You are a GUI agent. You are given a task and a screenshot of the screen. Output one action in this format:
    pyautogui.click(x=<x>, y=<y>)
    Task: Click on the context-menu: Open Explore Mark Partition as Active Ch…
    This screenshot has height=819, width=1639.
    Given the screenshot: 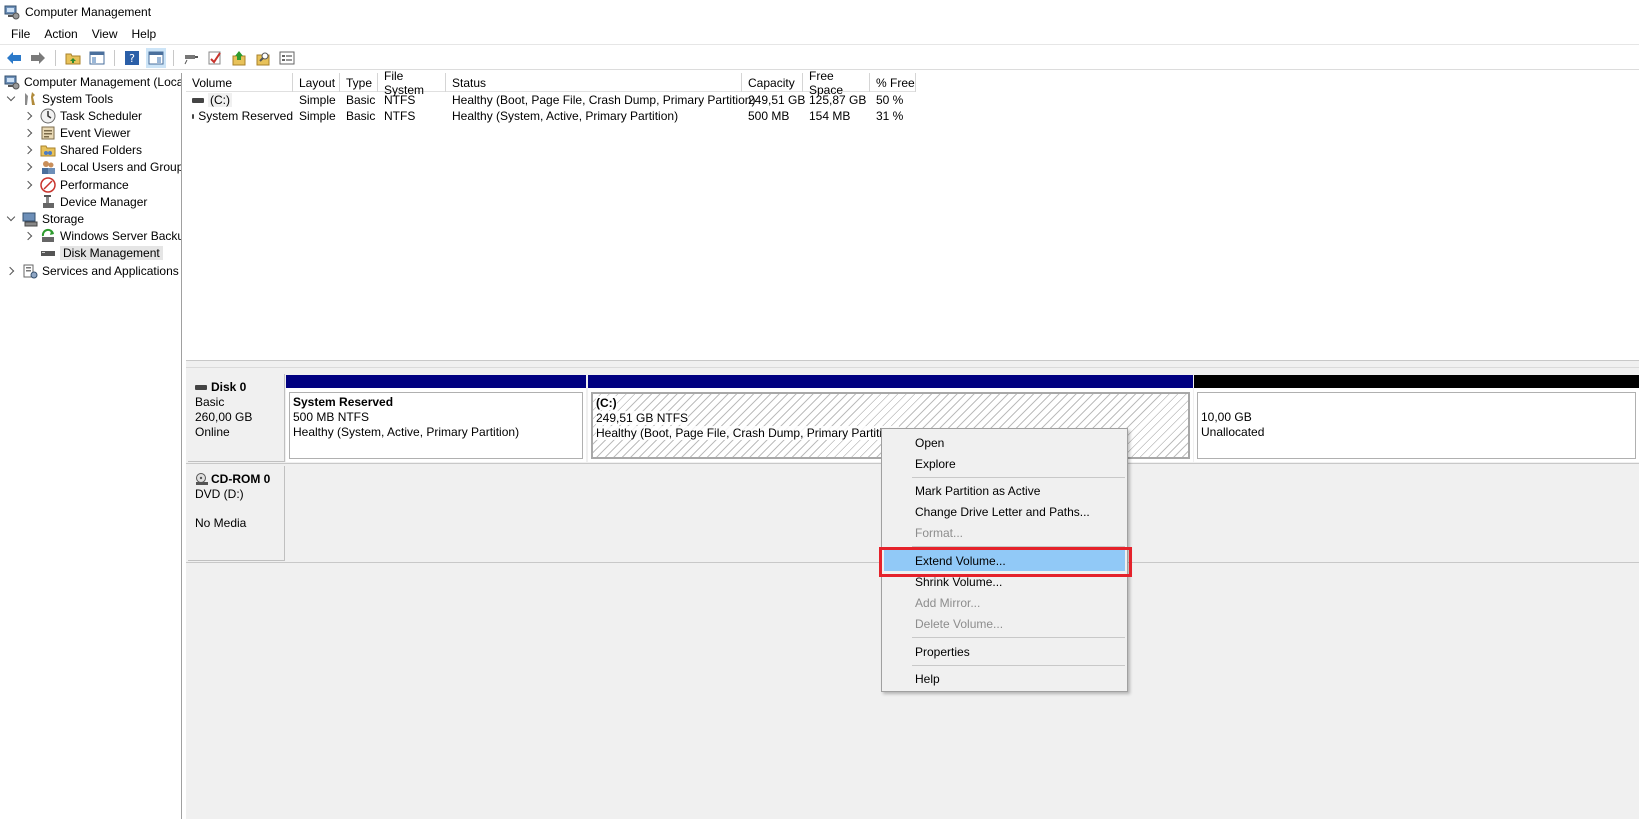 What is the action you would take?
    pyautogui.click(x=1004, y=560)
    